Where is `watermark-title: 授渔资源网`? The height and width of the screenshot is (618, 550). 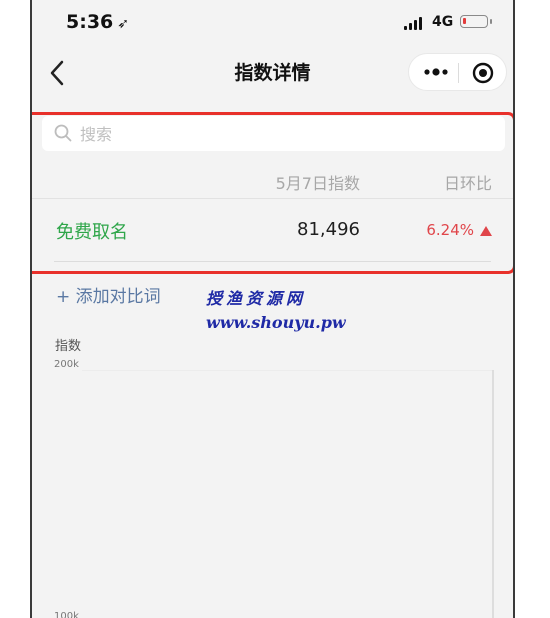
watermark-title: 授渔资源网 is located at coordinates (256, 298).